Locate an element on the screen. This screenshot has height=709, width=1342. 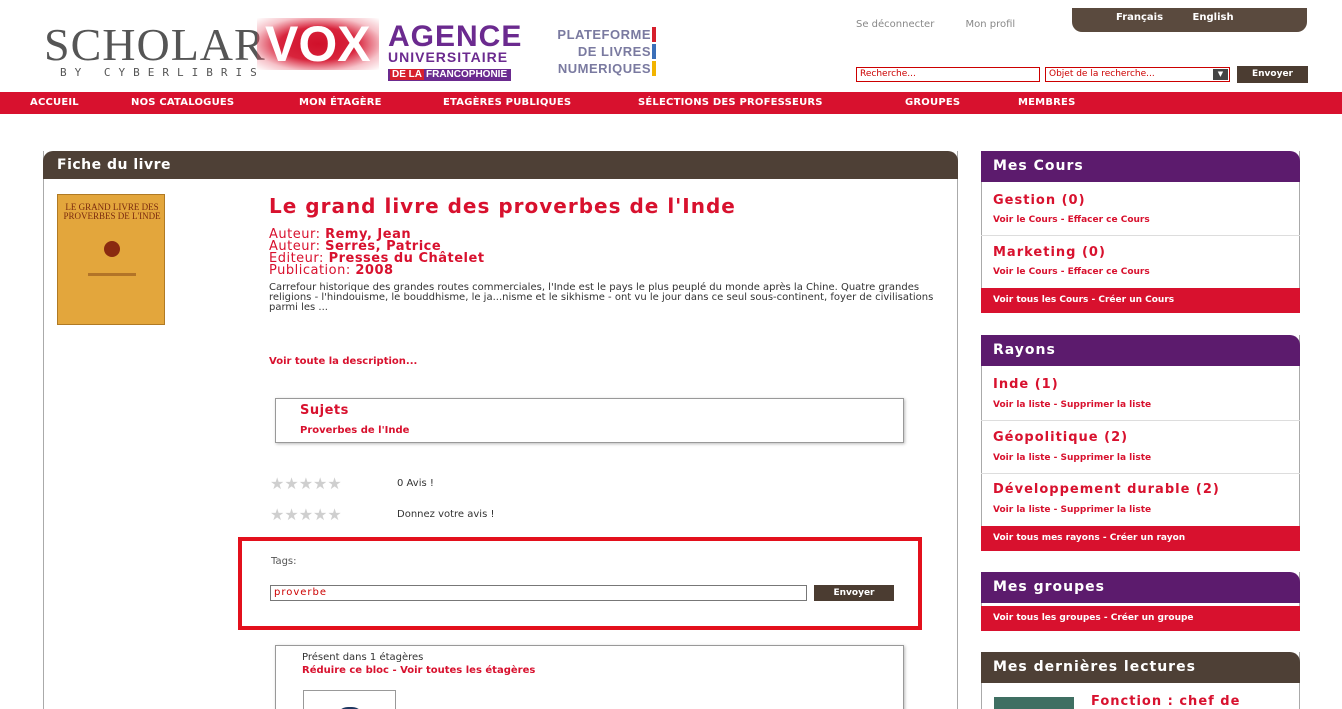
nav-groupes: GROUPES is located at coordinates (932, 102).